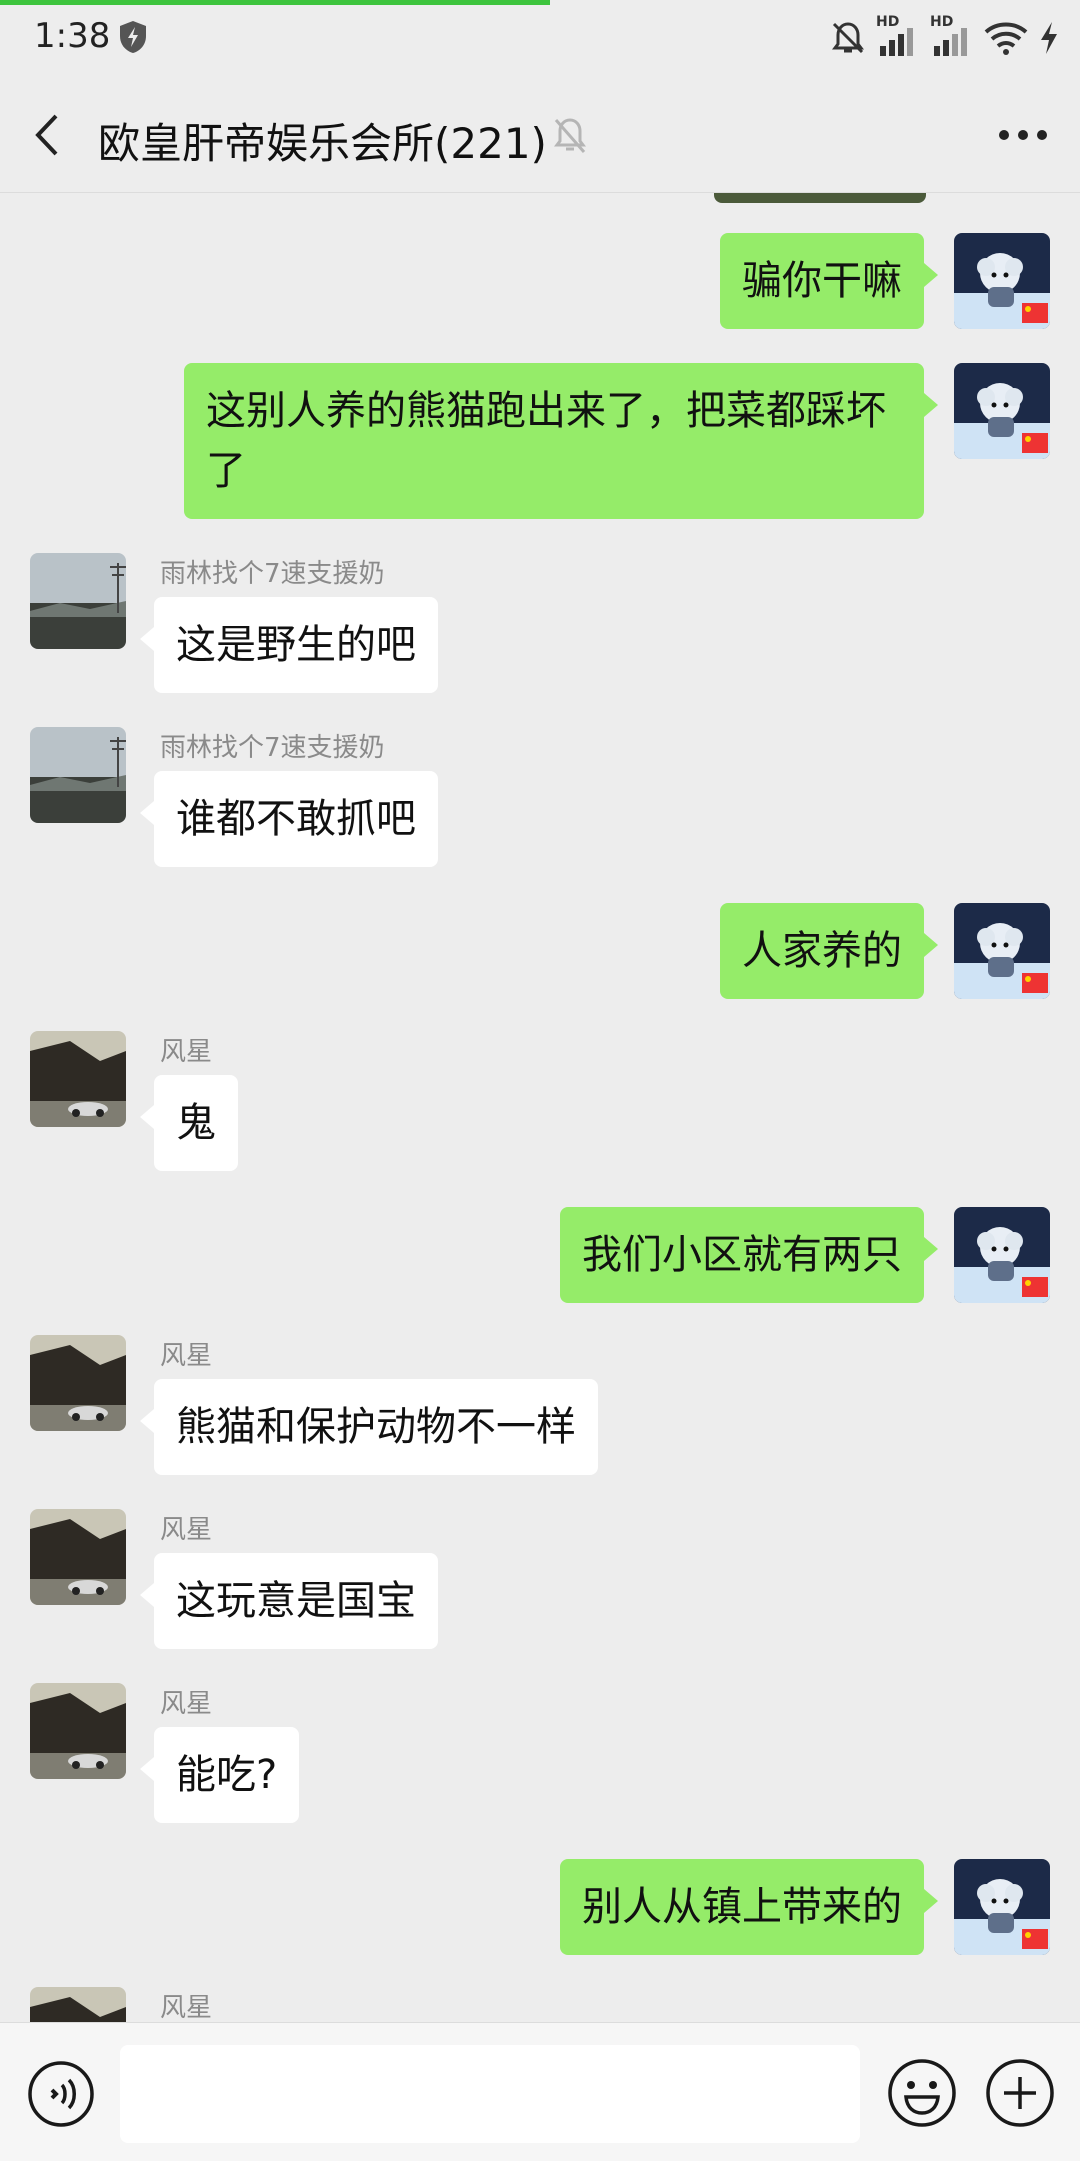  I want to click on message-bubble: 熊猫和保护动物不一样, so click(369, 1427).